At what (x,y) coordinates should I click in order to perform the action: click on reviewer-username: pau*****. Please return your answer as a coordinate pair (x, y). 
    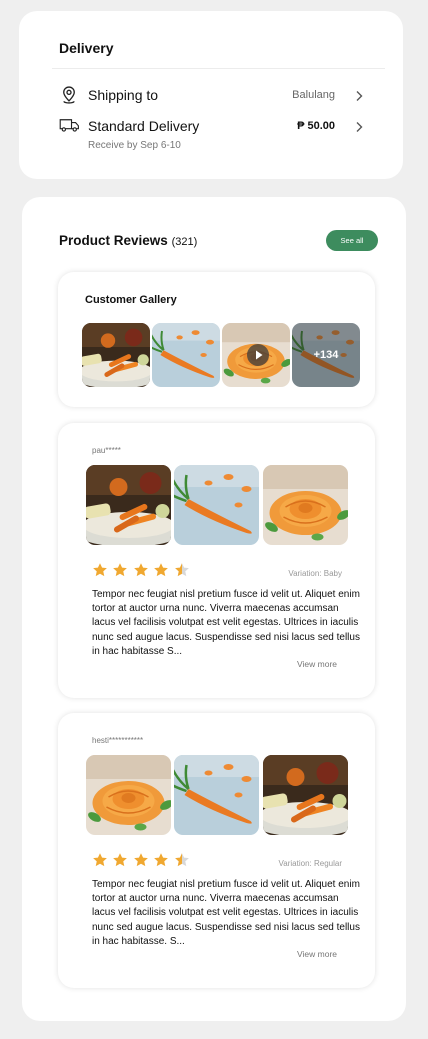
    Looking at the image, I should click on (106, 450).